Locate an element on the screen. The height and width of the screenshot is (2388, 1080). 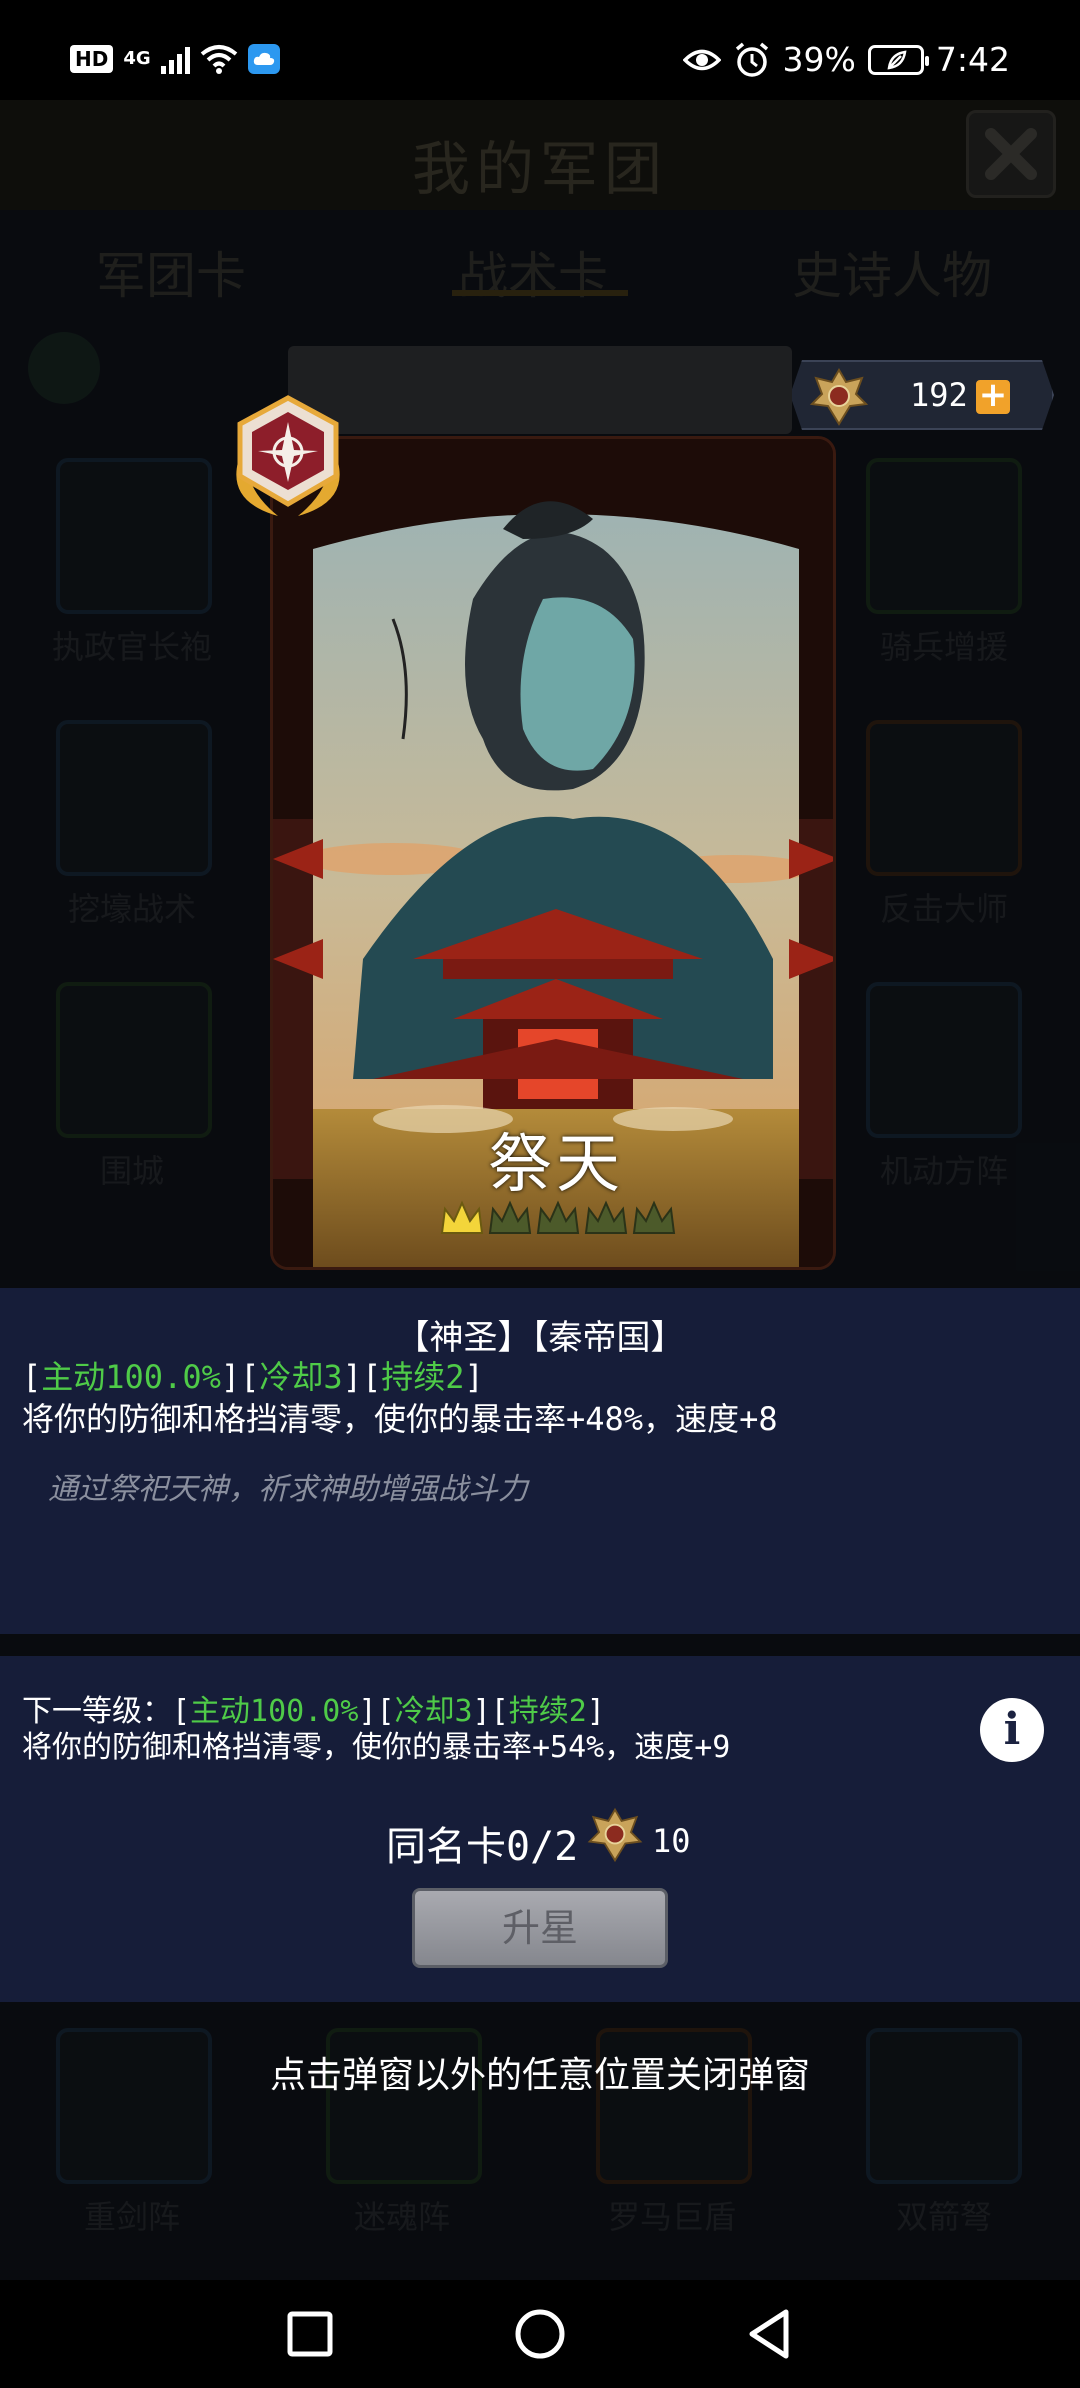
card-name: 祭天 is located at coordinates (556, 1165).